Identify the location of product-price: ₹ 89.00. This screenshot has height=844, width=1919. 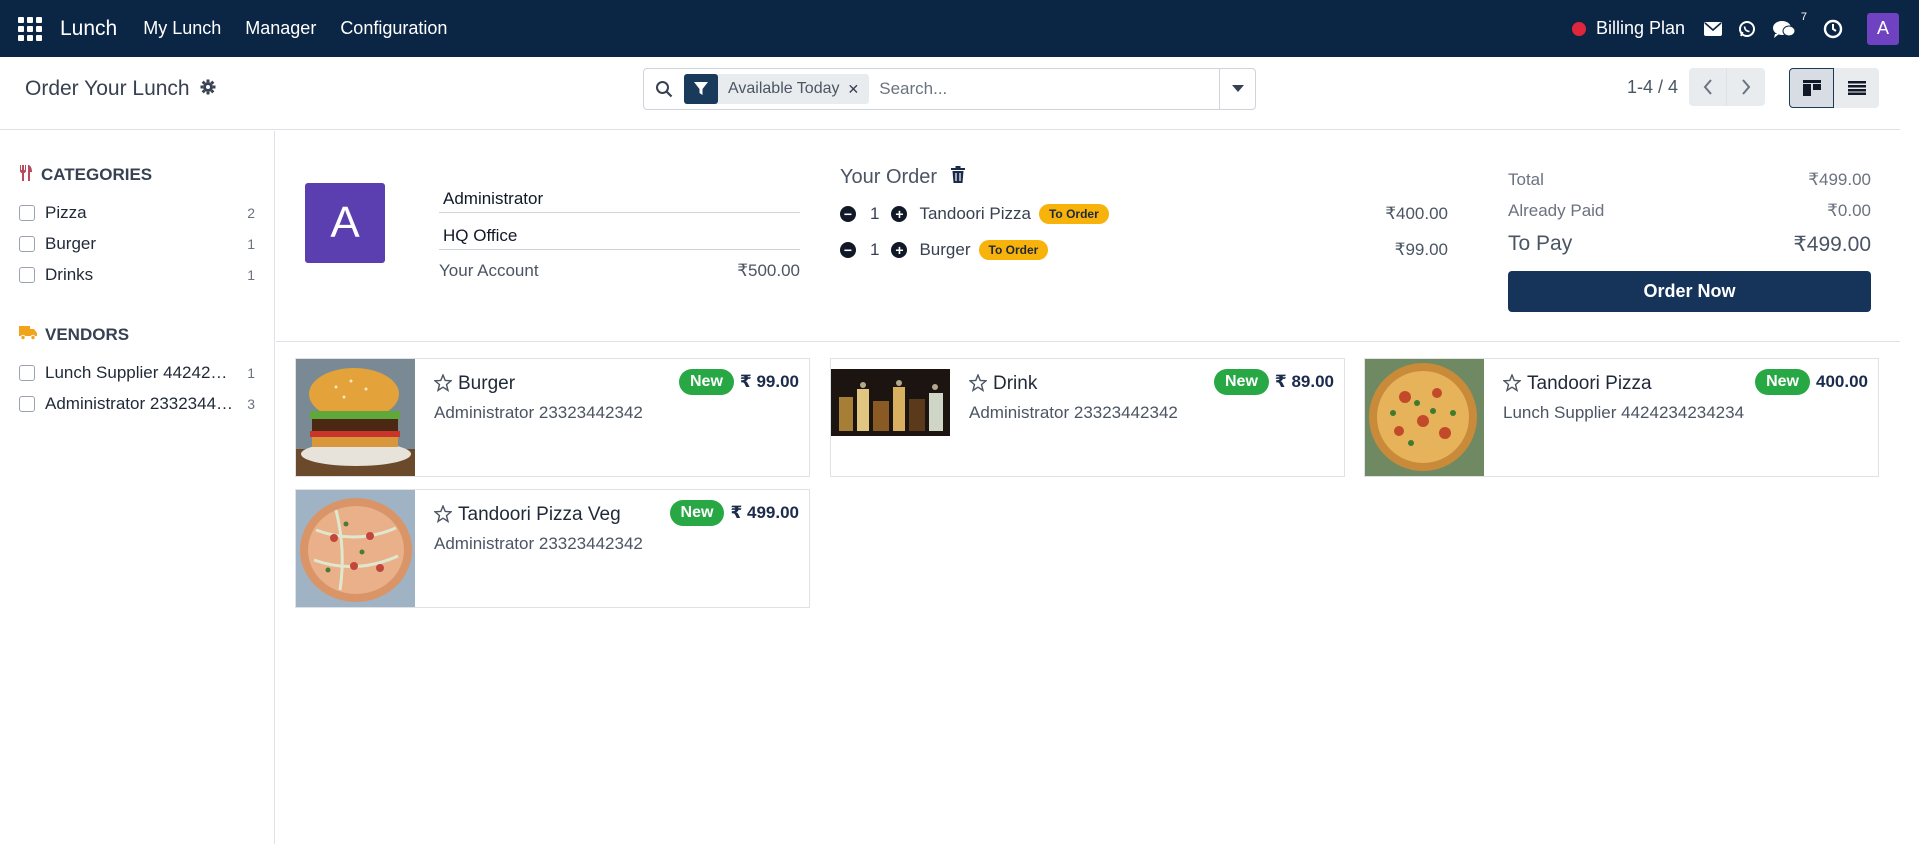
(1304, 381).